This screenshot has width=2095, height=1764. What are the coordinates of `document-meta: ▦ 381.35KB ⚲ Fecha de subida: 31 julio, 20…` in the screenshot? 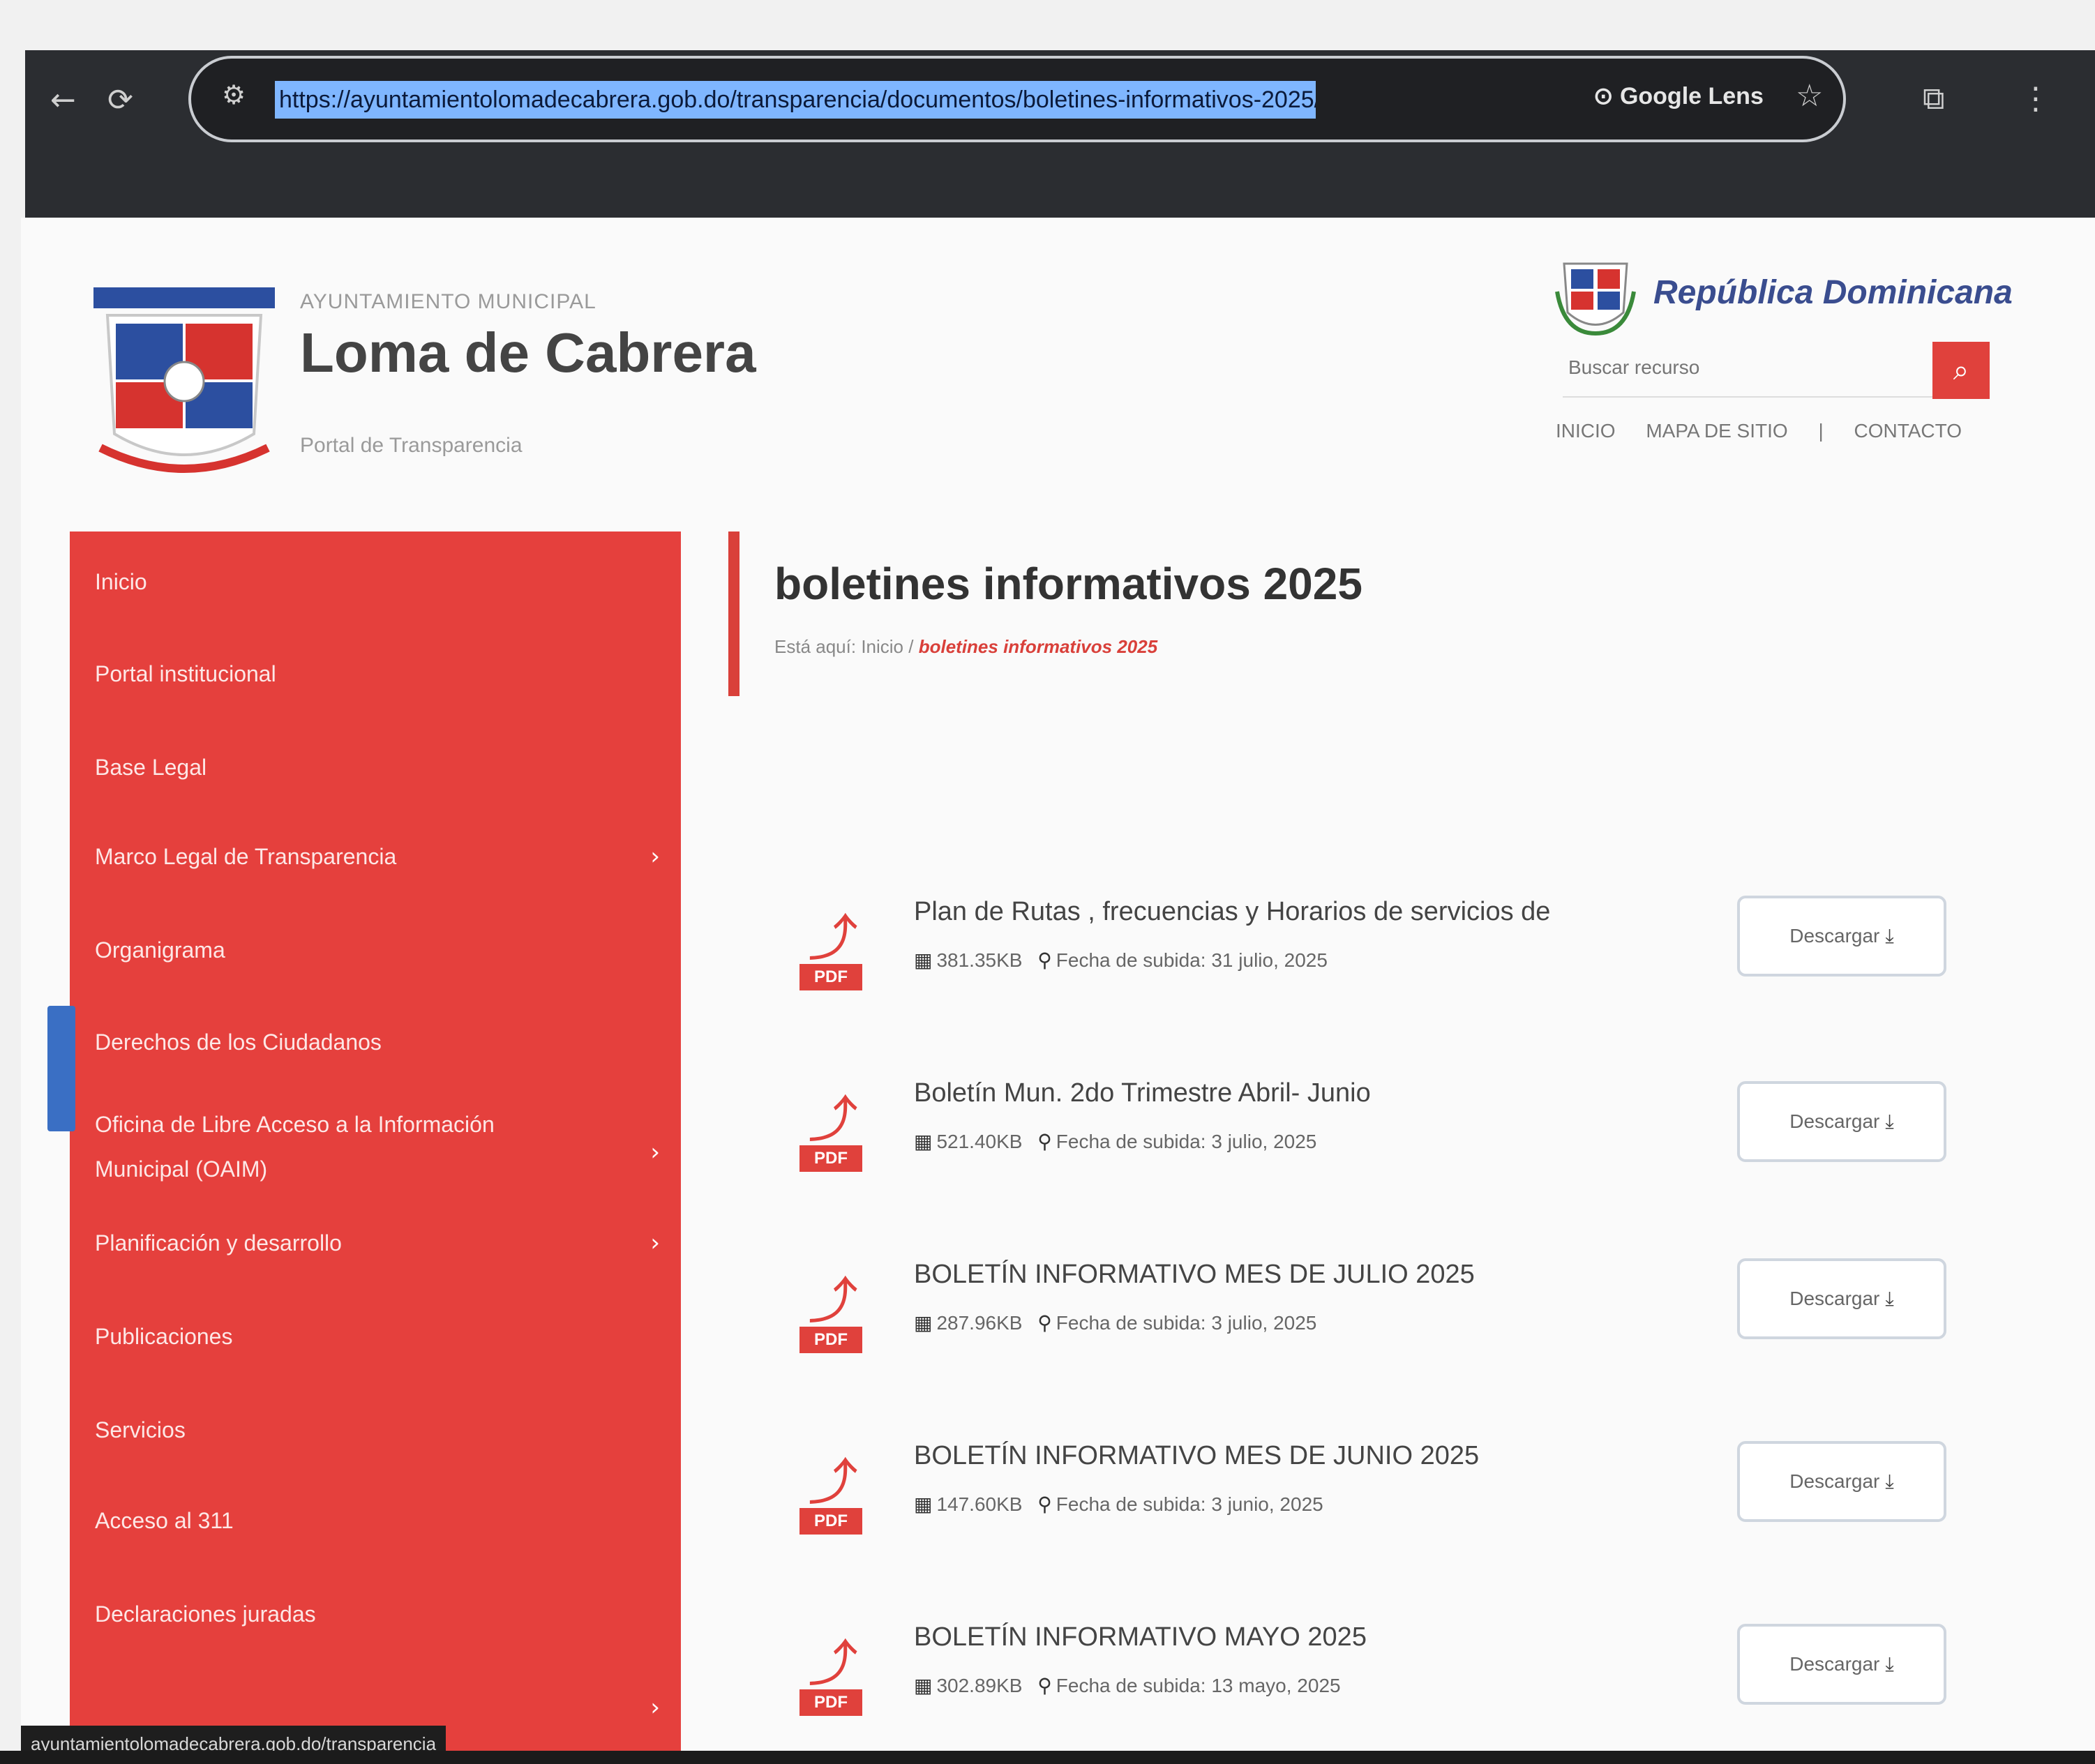 It's located at (1121, 960).